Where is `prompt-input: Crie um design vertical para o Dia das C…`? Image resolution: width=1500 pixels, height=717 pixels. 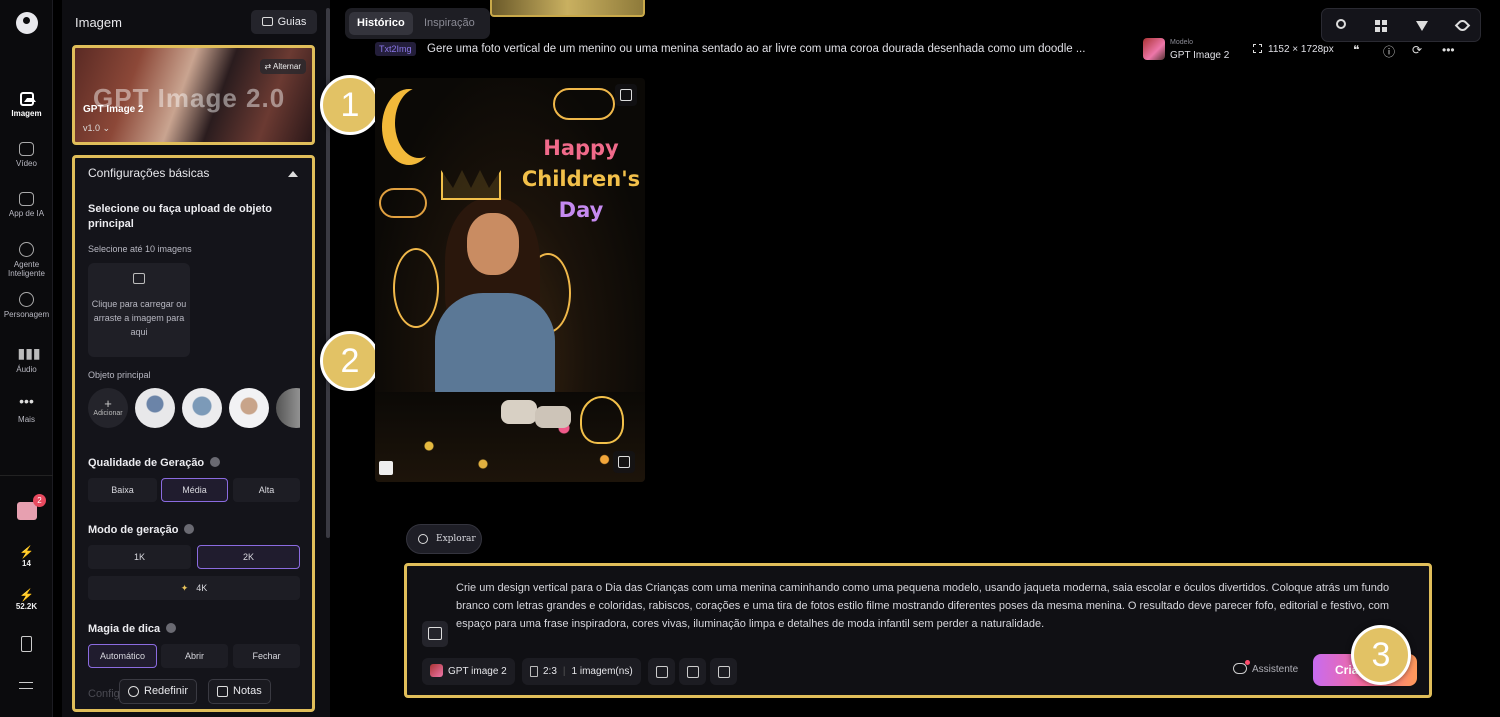
prompt-input: Crie um design vertical para o Dia das C… is located at coordinates (936, 606).